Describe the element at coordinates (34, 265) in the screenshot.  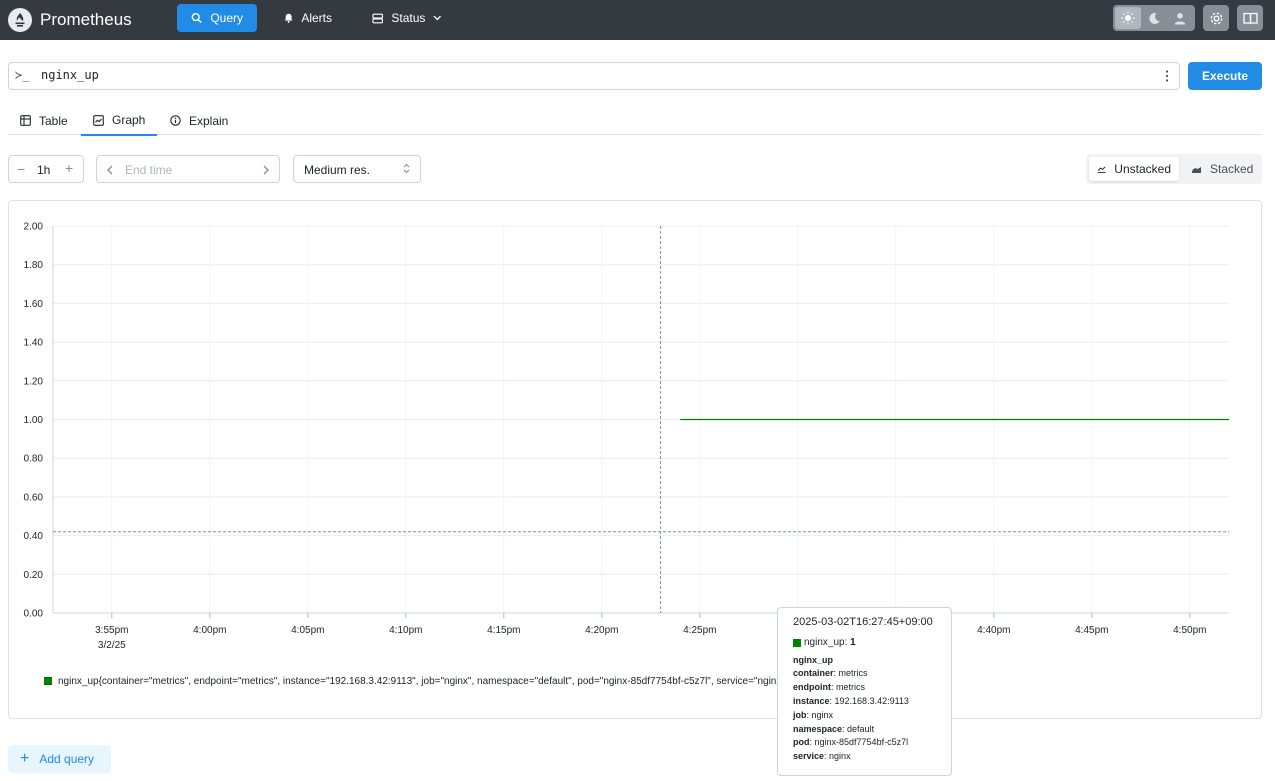
I see `y-tick-label: 1.80` at that location.